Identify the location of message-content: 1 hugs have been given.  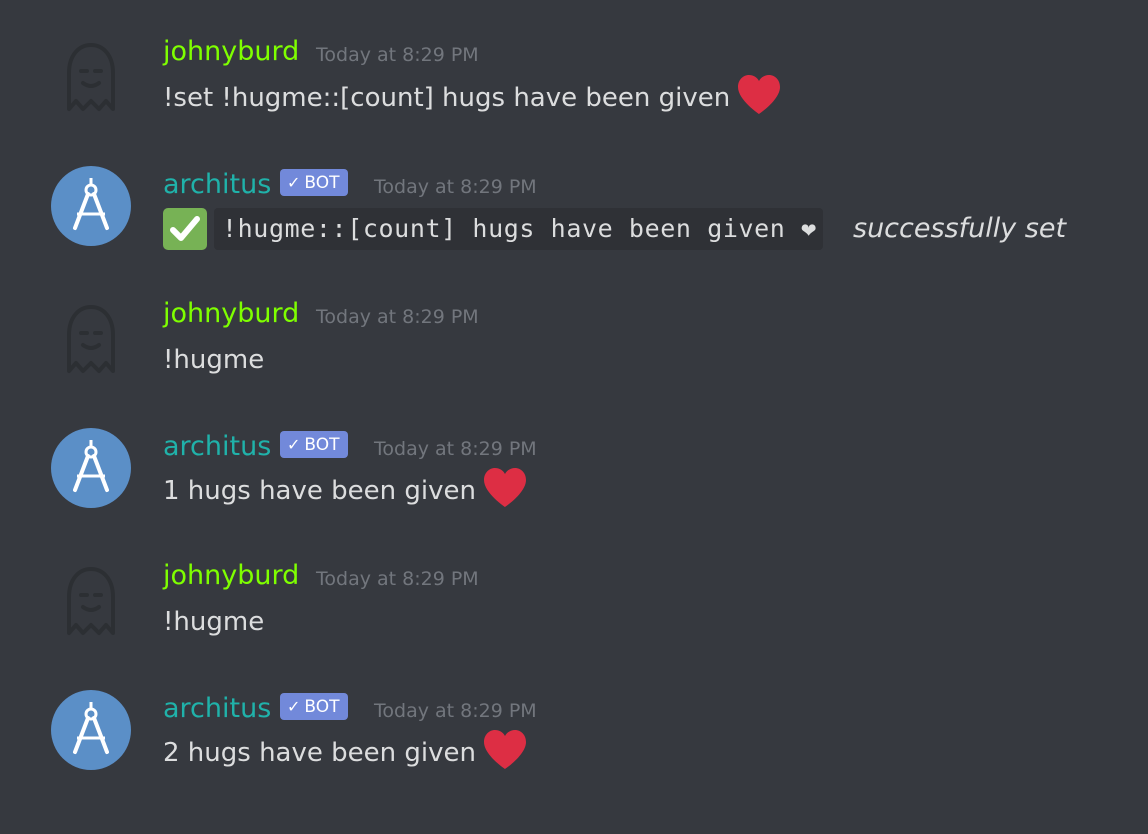
(345, 488).